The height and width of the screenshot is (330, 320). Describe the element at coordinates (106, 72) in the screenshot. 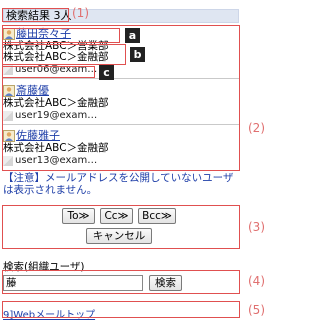

I see `annotation-badge: c` at that location.